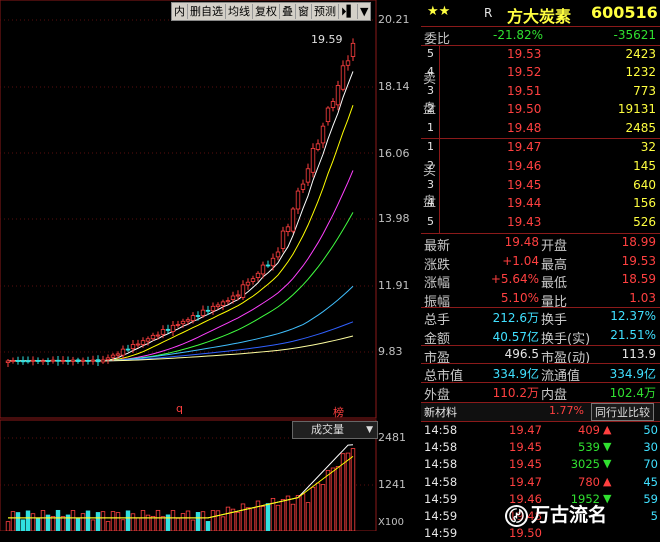 The height and width of the screenshot is (542, 660). I want to click on sector-compare-button: 同行业比较, so click(622, 412).